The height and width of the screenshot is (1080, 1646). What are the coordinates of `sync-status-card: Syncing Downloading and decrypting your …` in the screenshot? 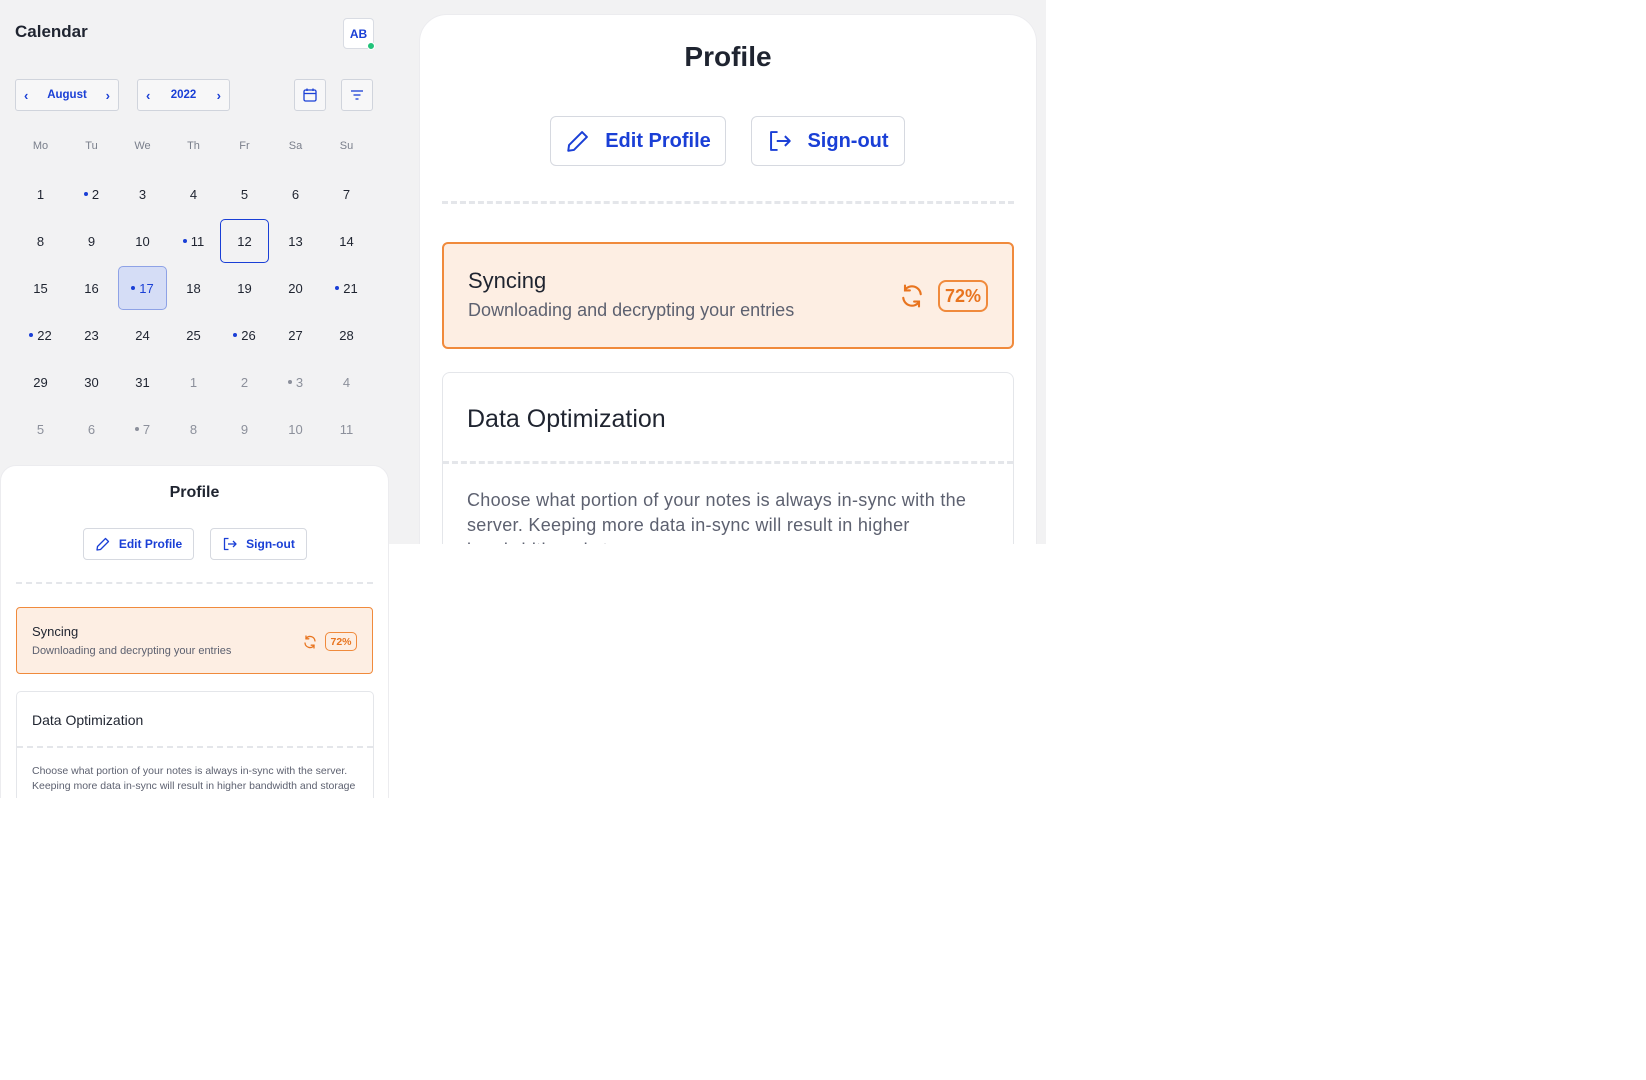 It's located at (728, 295).